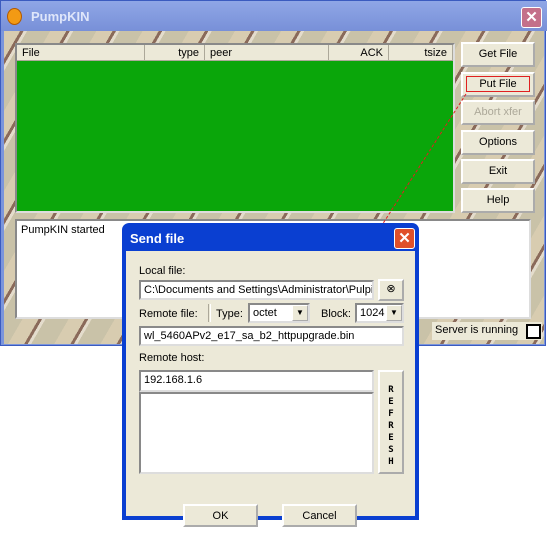 This screenshot has height=539, width=548. What do you see at coordinates (162, 271) in the screenshot?
I see `local-file-label: Local file:` at bounding box center [162, 271].